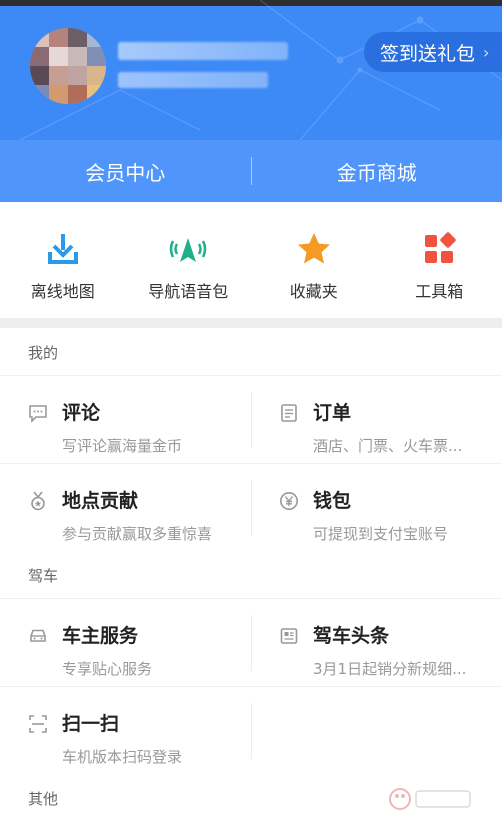 This screenshot has width=502, height=831. Describe the element at coordinates (332, 413) in the screenshot. I see `order-title: 订单` at that location.